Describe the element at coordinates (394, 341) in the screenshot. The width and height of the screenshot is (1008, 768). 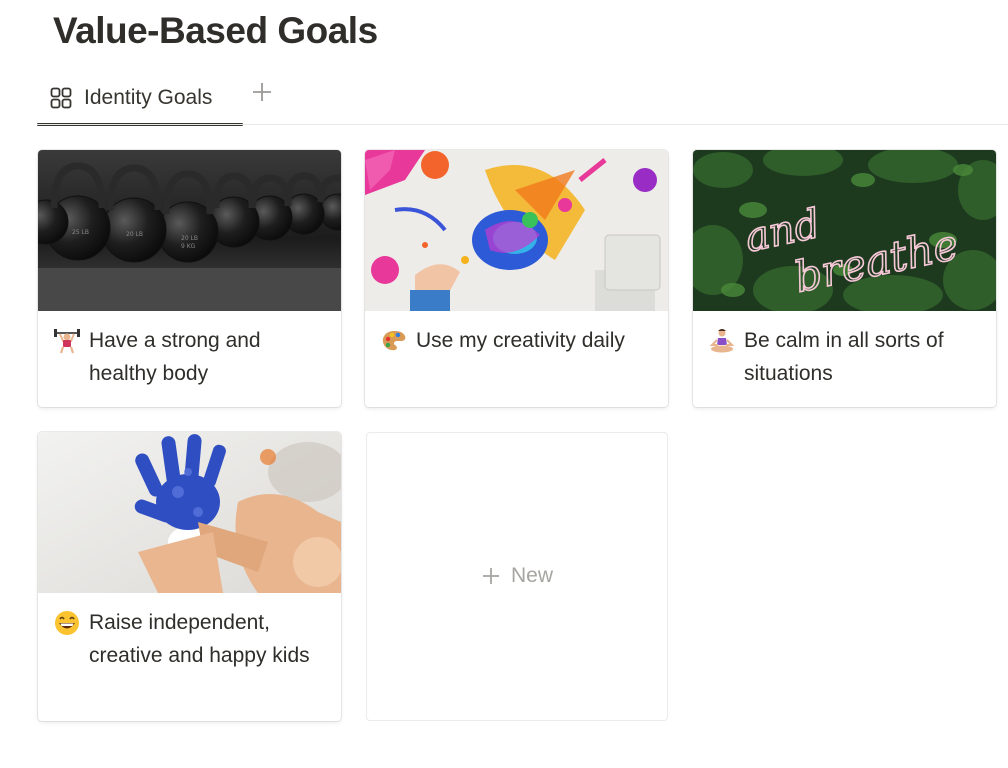
I see `artist-palette-emoji` at that location.